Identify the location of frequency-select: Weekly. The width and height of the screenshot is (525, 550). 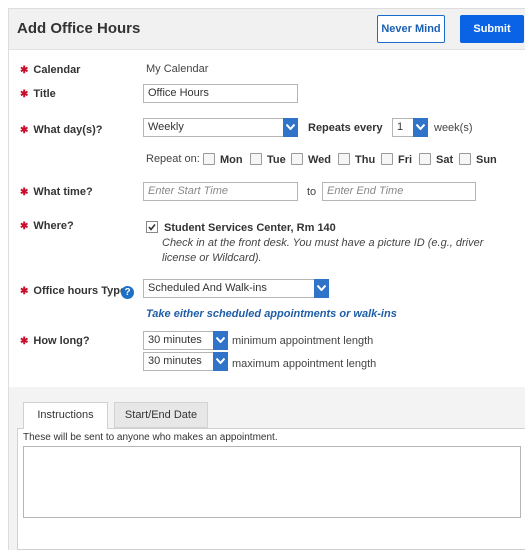
(220, 127).